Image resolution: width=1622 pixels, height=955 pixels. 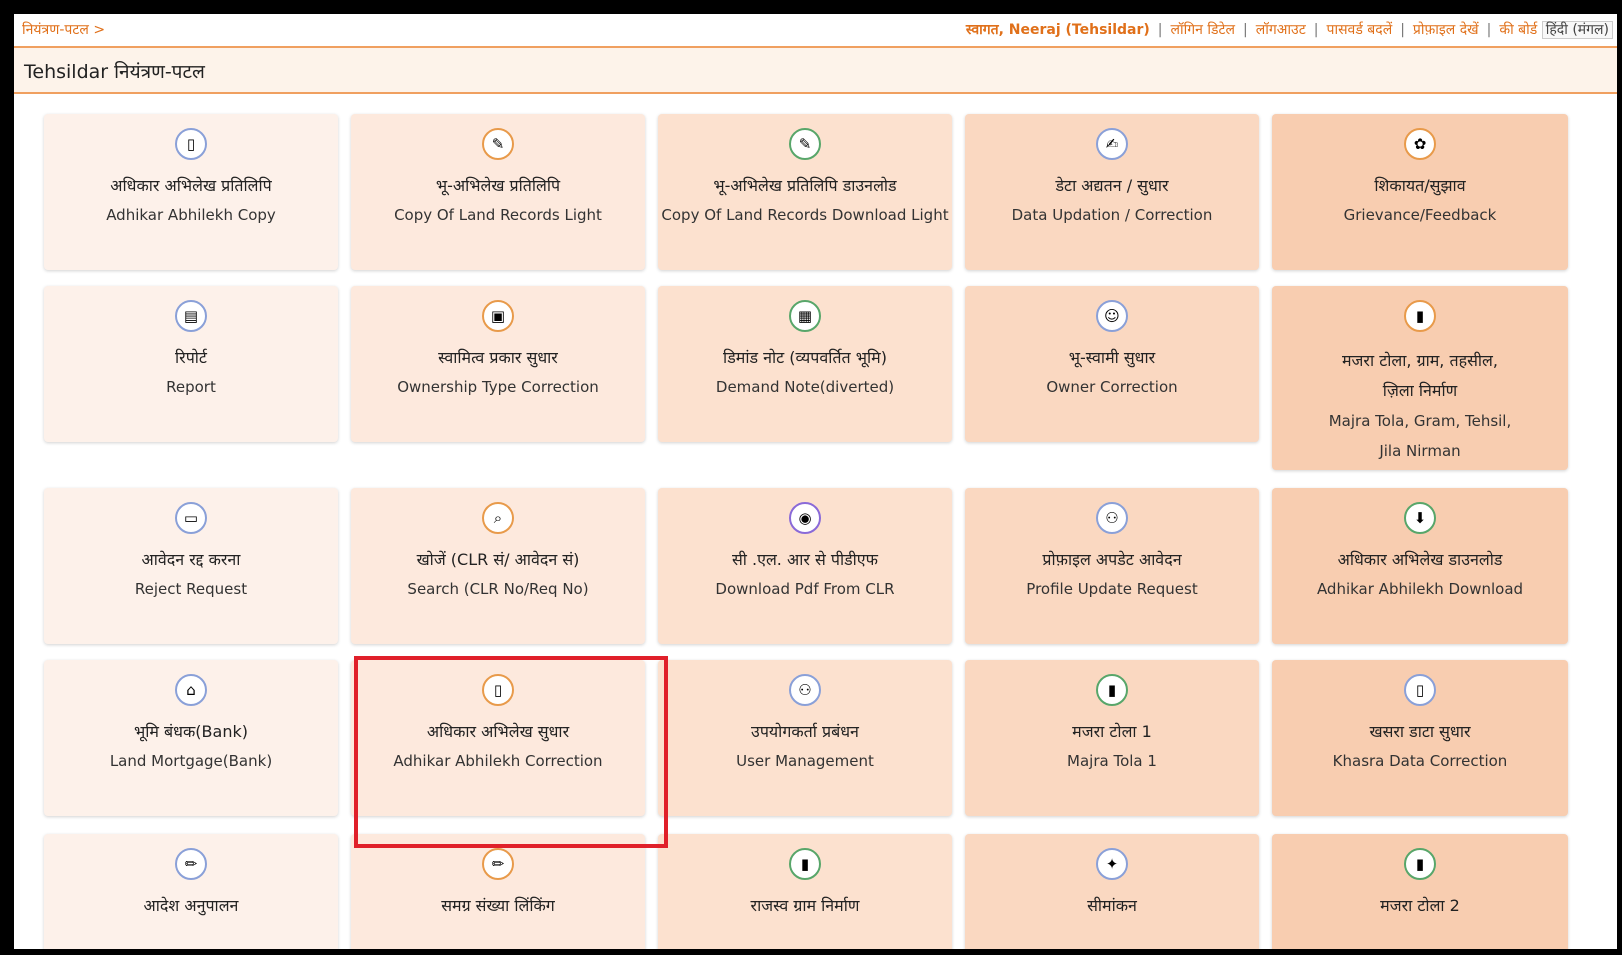 I want to click on tile-label-hi: सी .एल. आर से पीडीएफ, so click(x=804, y=559).